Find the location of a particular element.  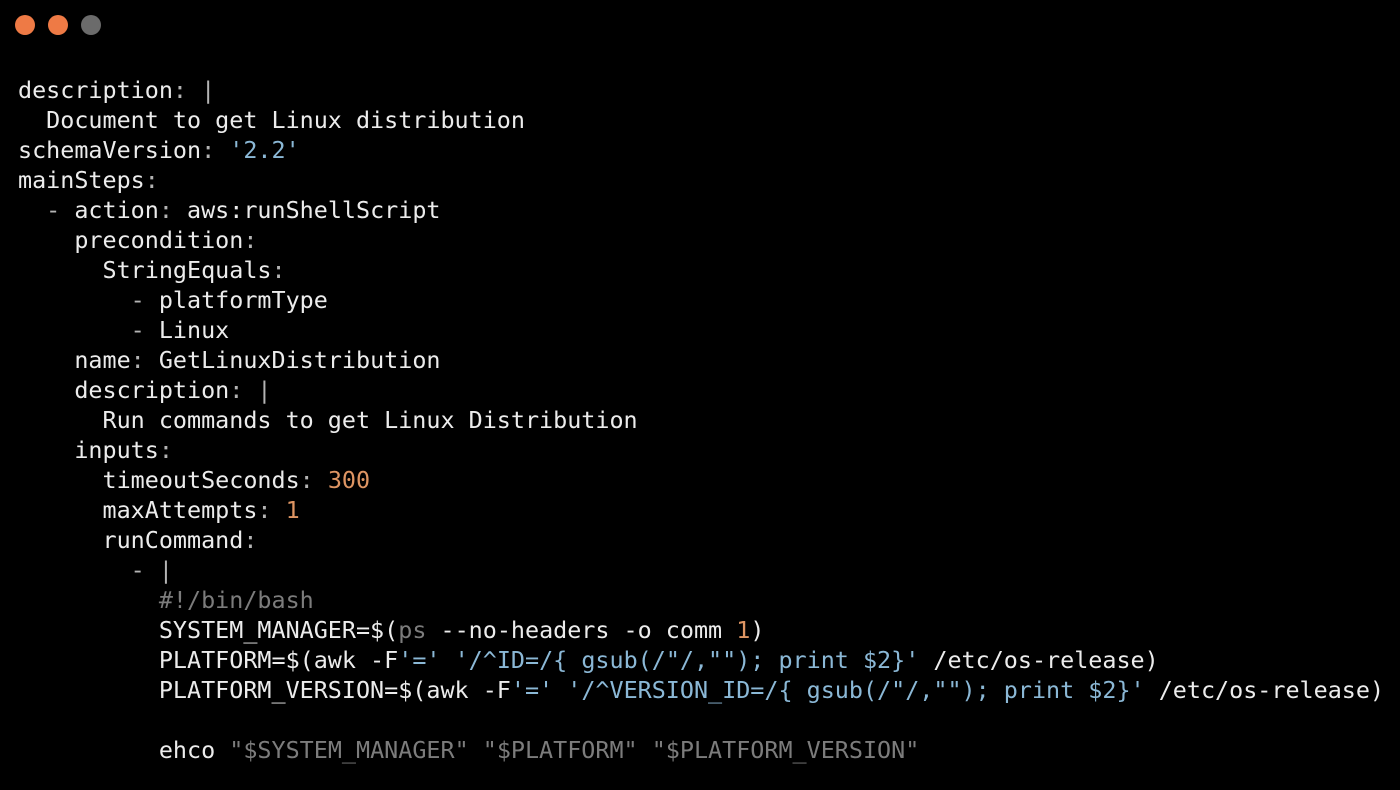

code-token: '2.2' is located at coordinates (264, 150).